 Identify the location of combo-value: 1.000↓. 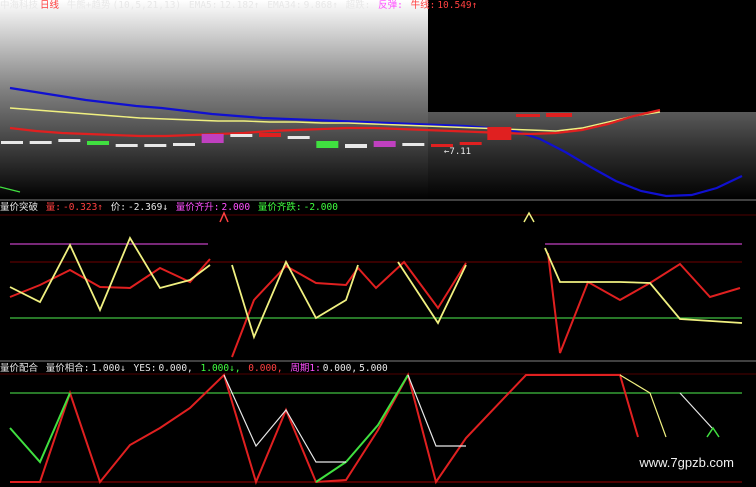
(108, 368).